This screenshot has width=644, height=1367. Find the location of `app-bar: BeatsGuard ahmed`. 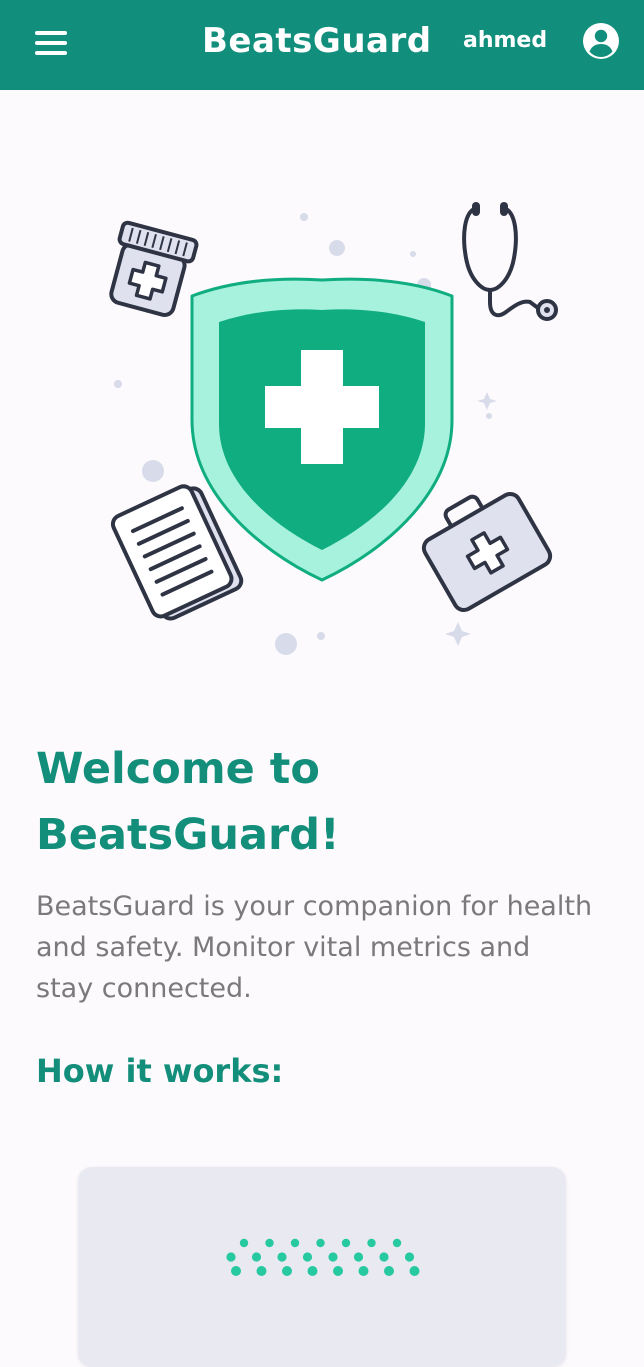

app-bar: BeatsGuard ahmed is located at coordinates (322, 45).